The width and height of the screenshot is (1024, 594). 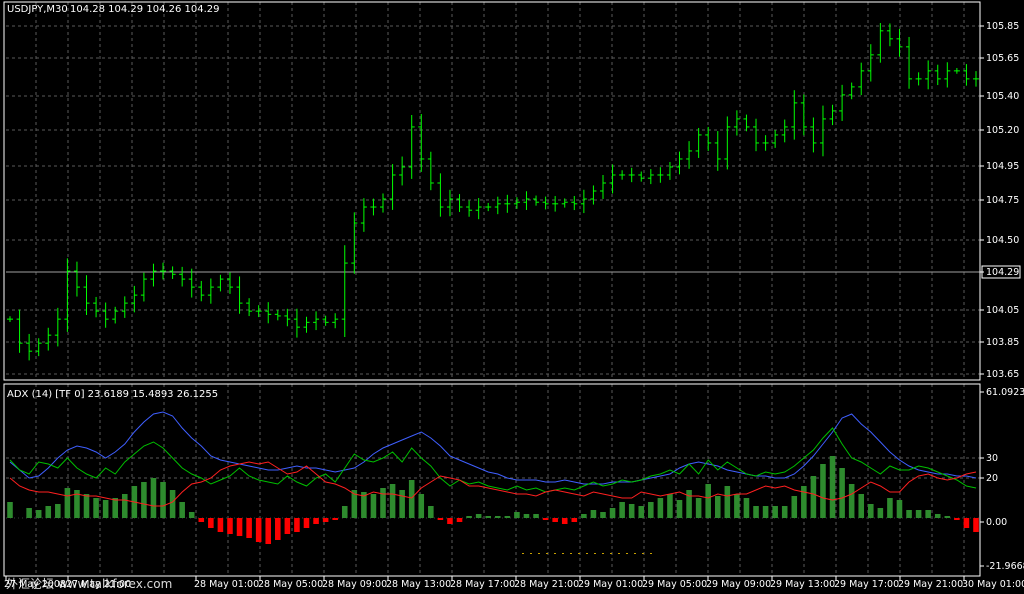 I want to click on indicator-tick-label: 61.0923, so click(x=1005, y=392).